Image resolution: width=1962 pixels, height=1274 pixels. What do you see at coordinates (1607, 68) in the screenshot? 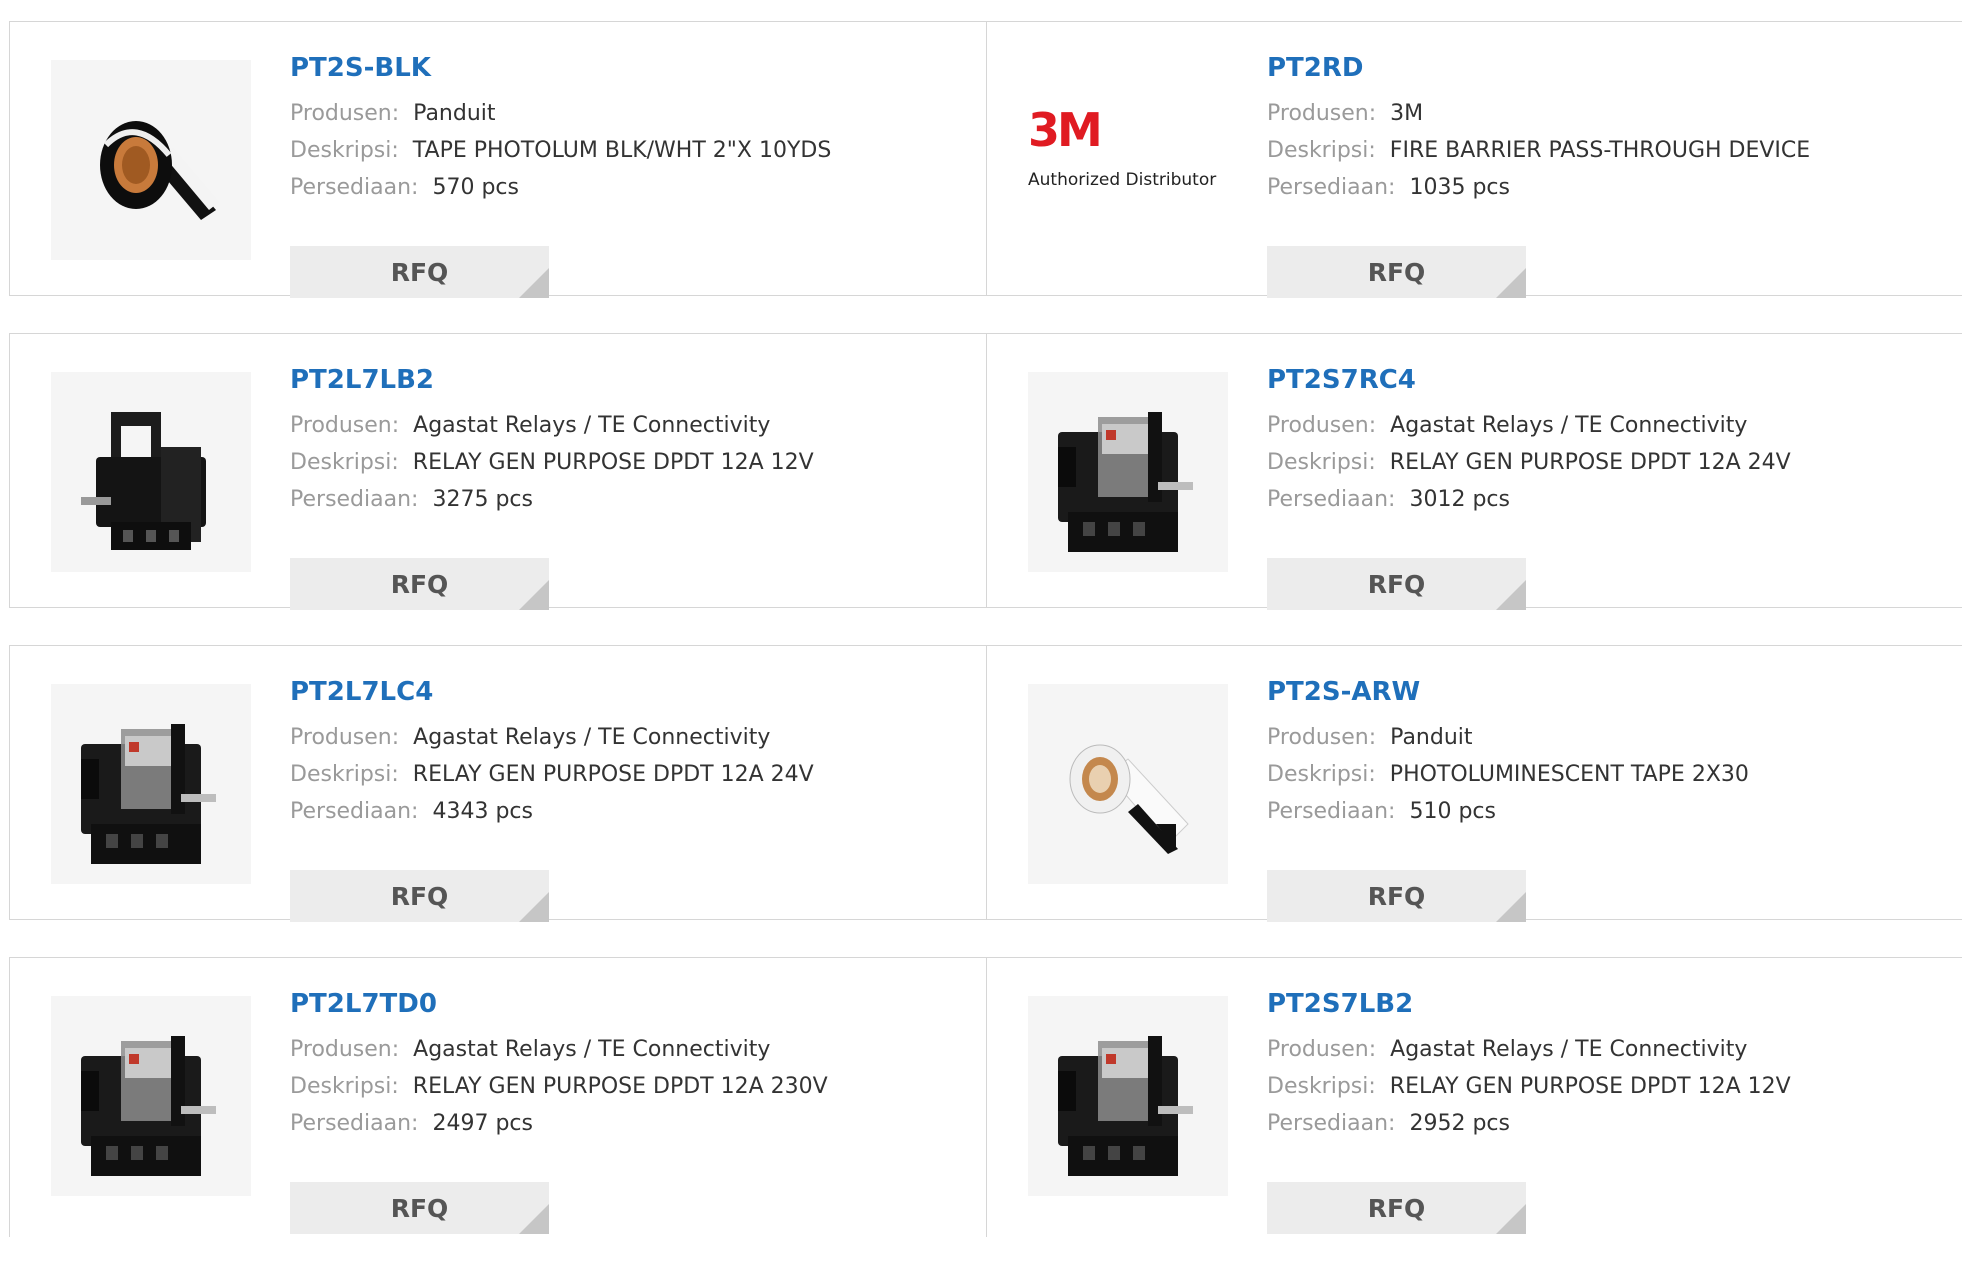
I see `part-number-link: PT2RD` at bounding box center [1607, 68].